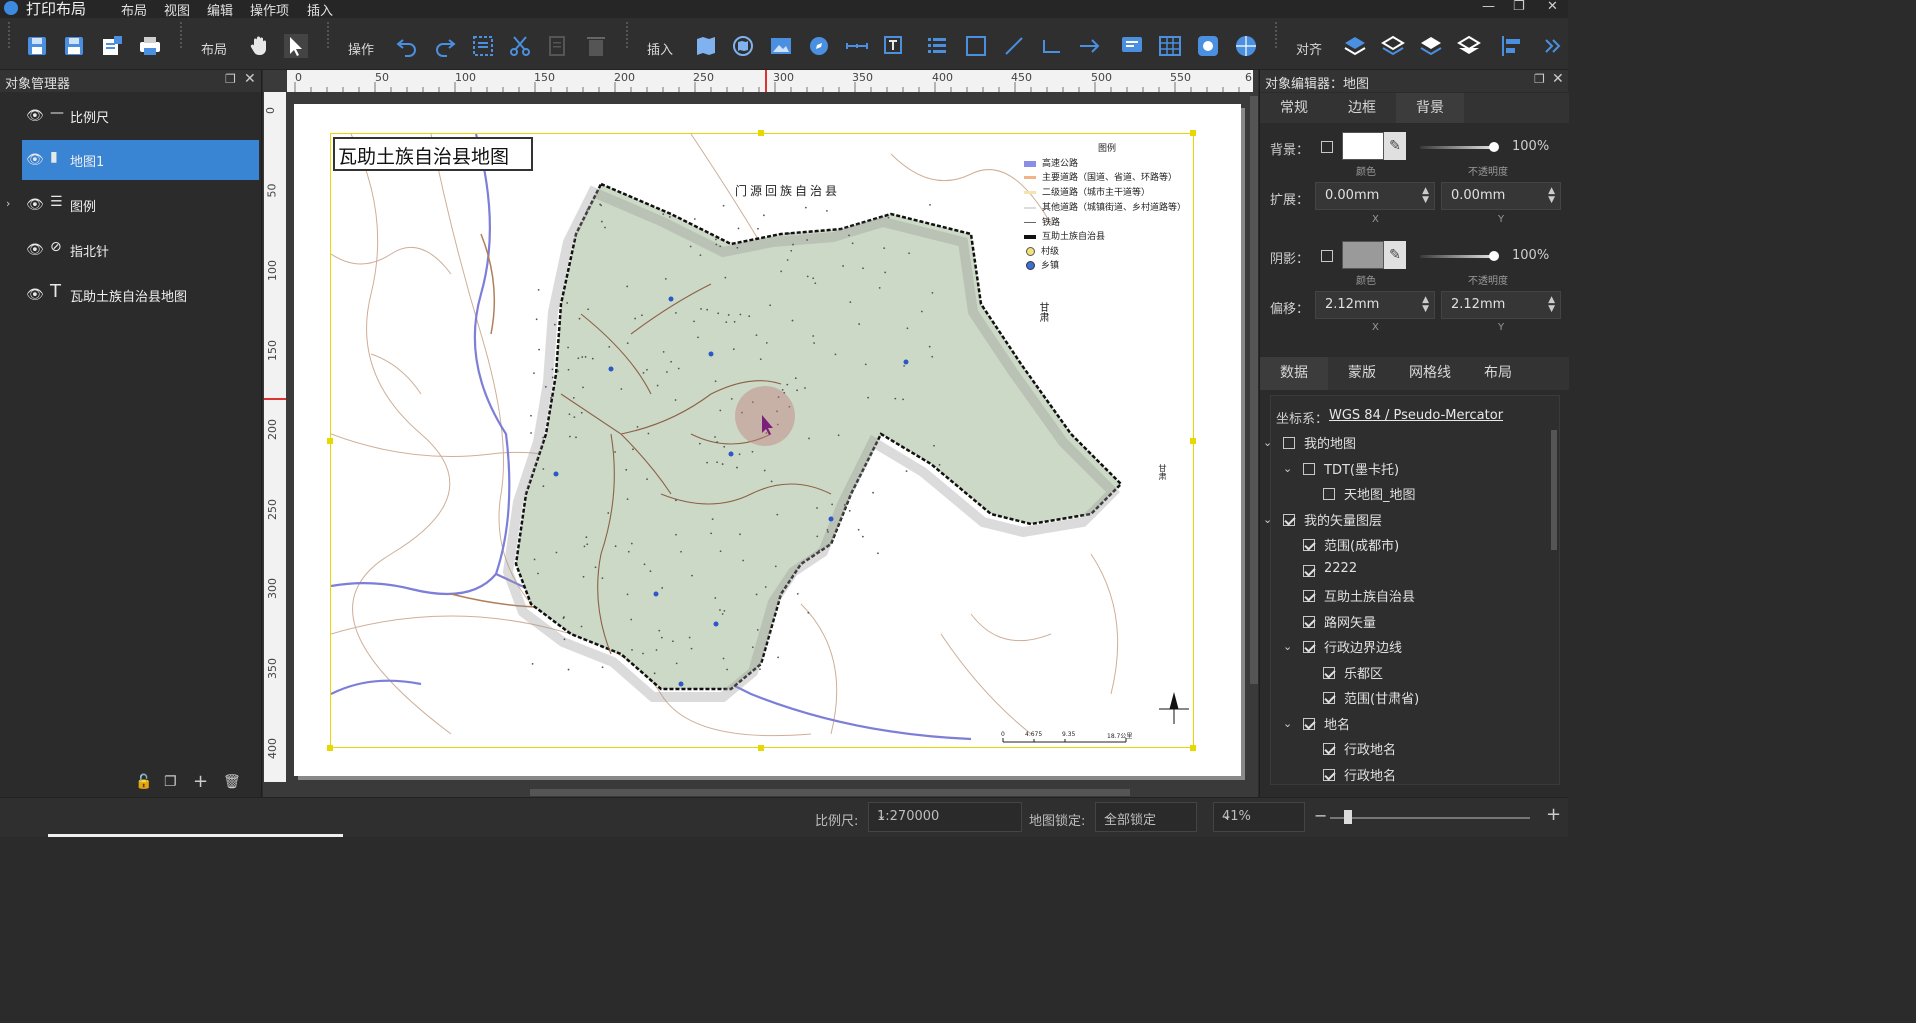  What do you see at coordinates (483, 46) in the screenshot?
I see `select-all-icon` at bounding box center [483, 46].